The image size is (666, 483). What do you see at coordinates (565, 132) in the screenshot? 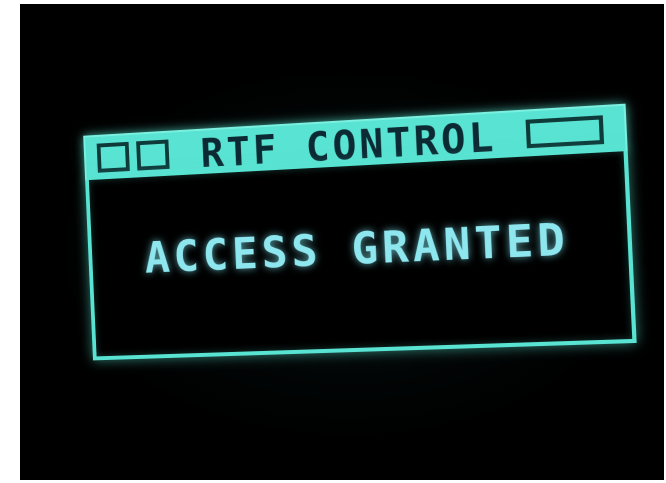
I see `wide-box-icon` at bounding box center [565, 132].